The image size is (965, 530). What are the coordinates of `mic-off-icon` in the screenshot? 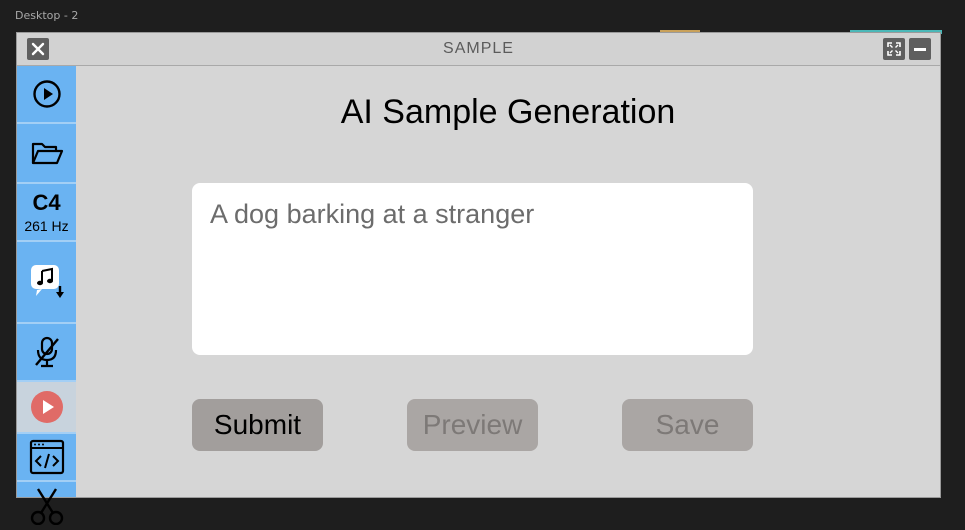 It's located at (46, 352).